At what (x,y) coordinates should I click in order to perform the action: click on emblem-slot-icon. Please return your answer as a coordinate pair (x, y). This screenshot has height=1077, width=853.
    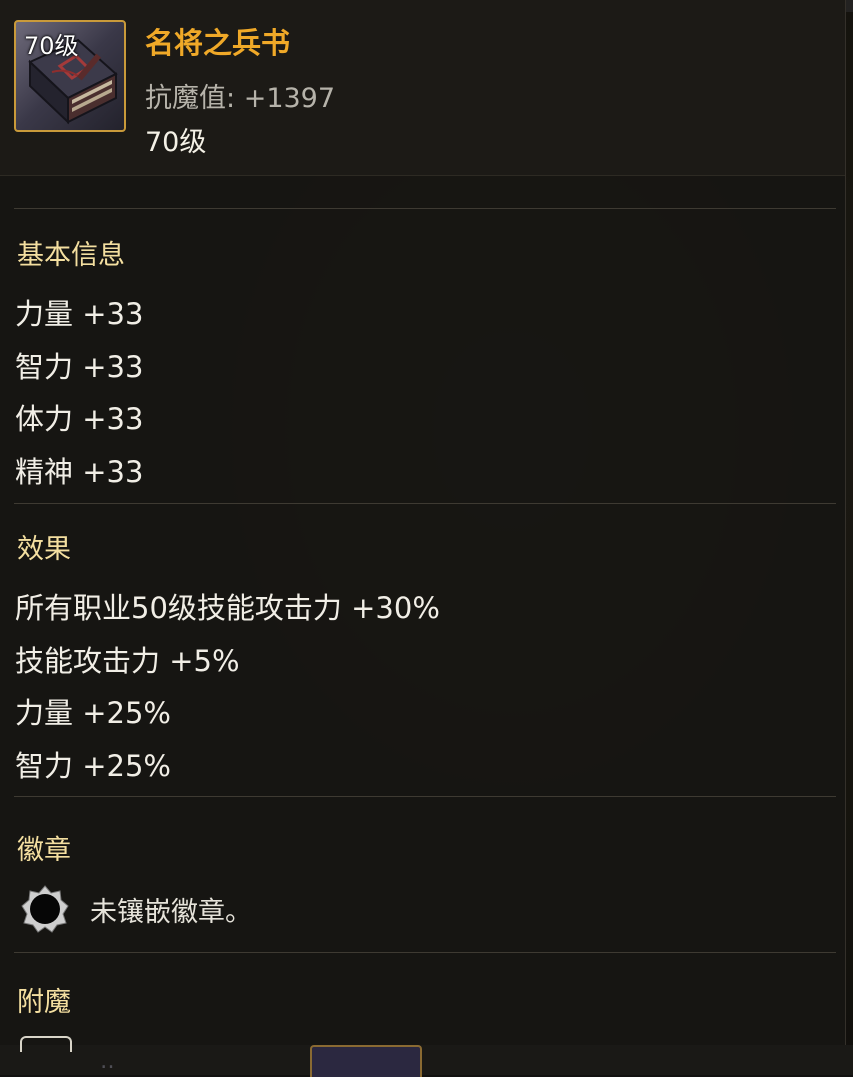
    Looking at the image, I should click on (45, 909).